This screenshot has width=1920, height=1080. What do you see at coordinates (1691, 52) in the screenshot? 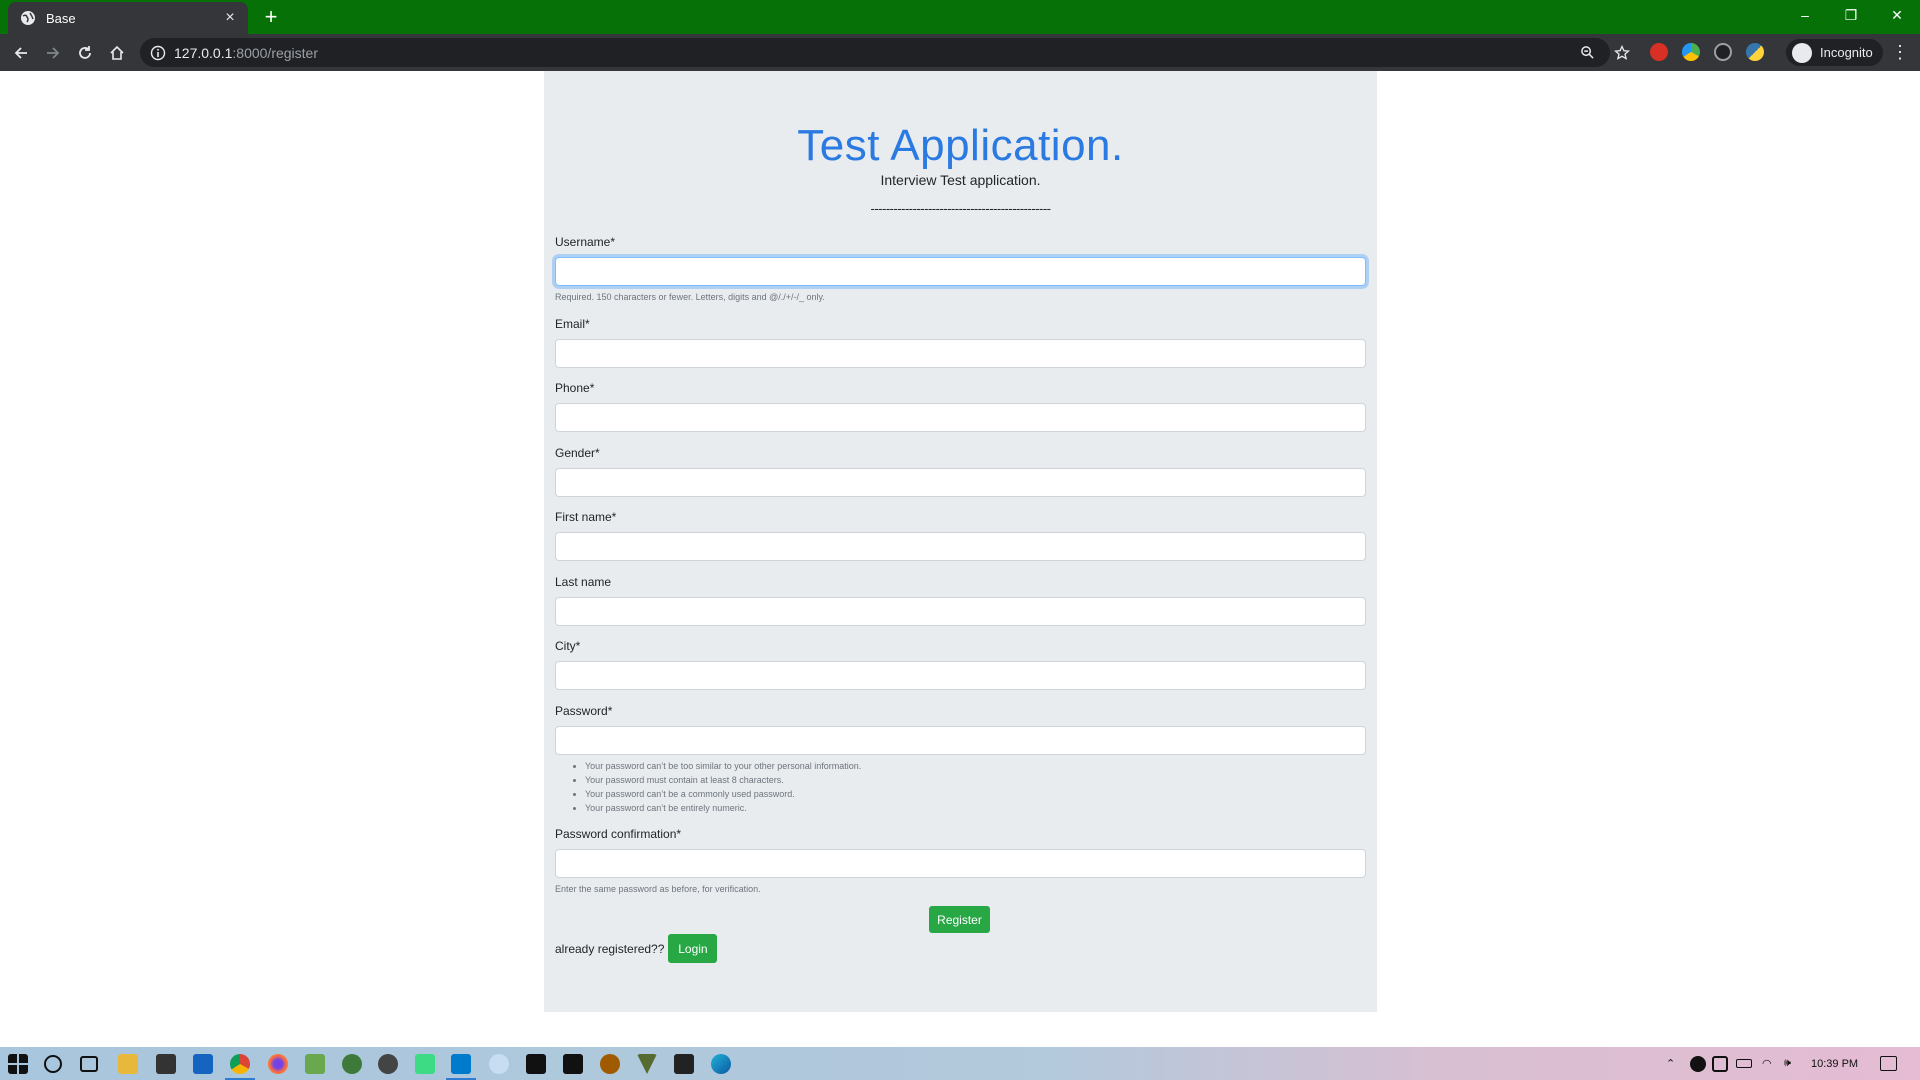
I see `extension-multicolor-icon` at bounding box center [1691, 52].